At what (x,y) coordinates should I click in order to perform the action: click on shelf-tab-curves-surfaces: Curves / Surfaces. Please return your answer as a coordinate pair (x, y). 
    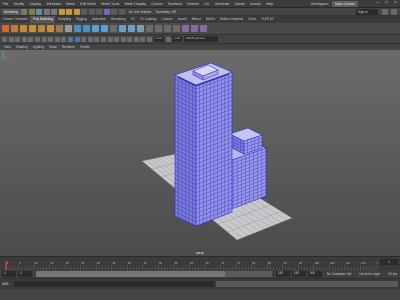
    Looking at the image, I should click on (15, 19).